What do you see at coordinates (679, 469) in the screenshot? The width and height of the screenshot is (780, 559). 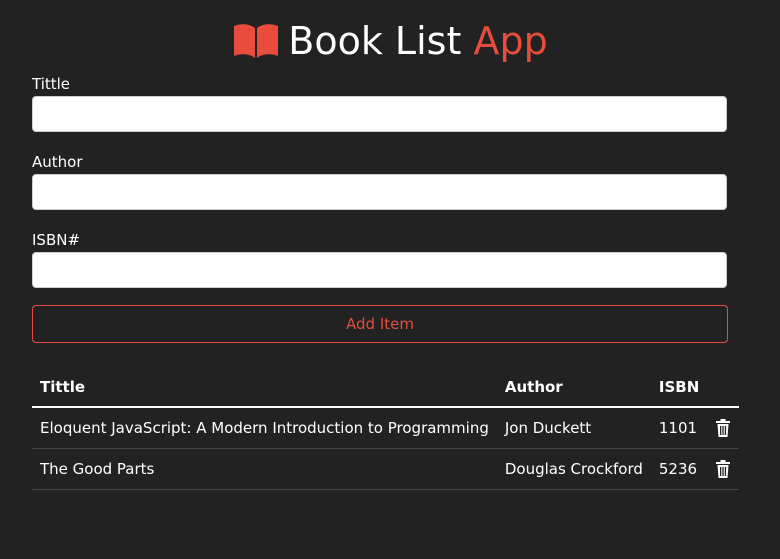 I see `book-isbn-cell: 5236` at bounding box center [679, 469].